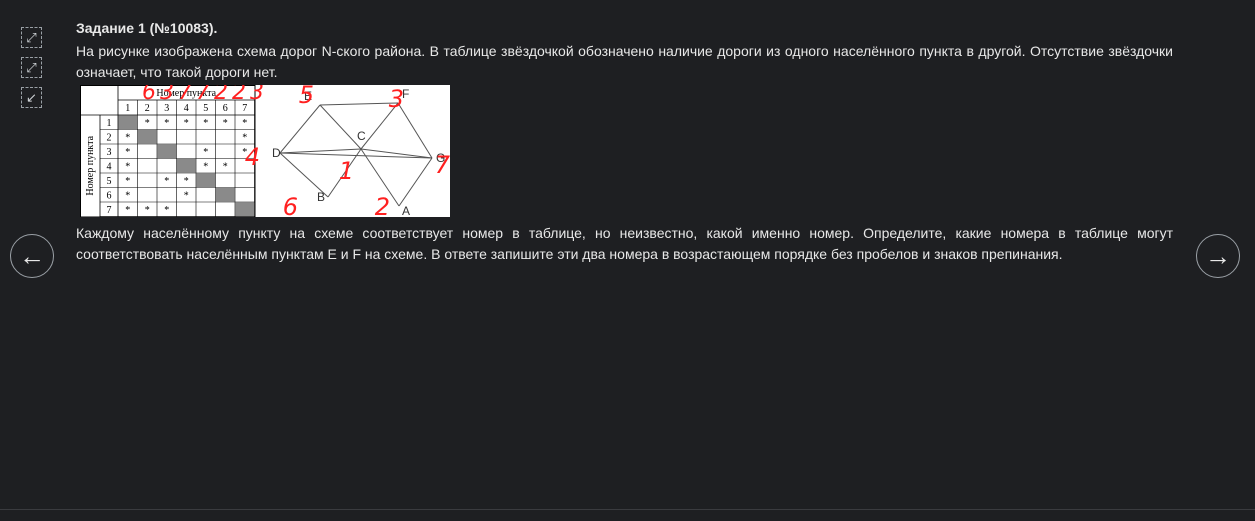  Describe the element at coordinates (31, 97) in the screenshot. I see `collapse-icon: ↙` at that location.